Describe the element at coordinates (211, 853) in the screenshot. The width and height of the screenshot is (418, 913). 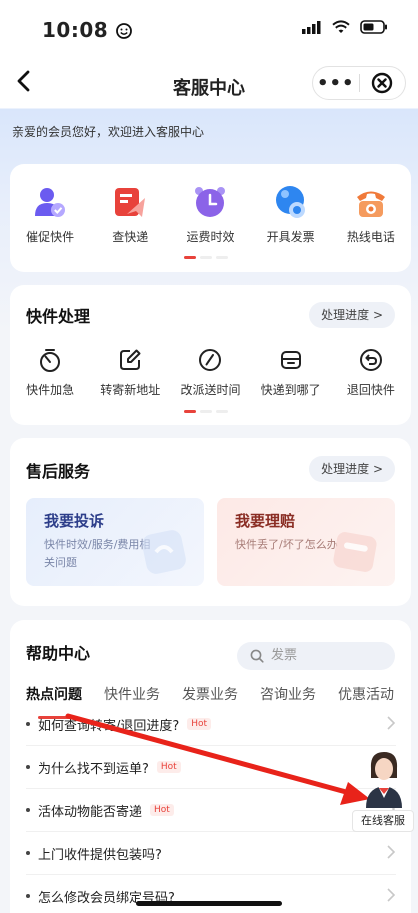
I see `faq-item: 上门收件提供包装吗?` at that location.